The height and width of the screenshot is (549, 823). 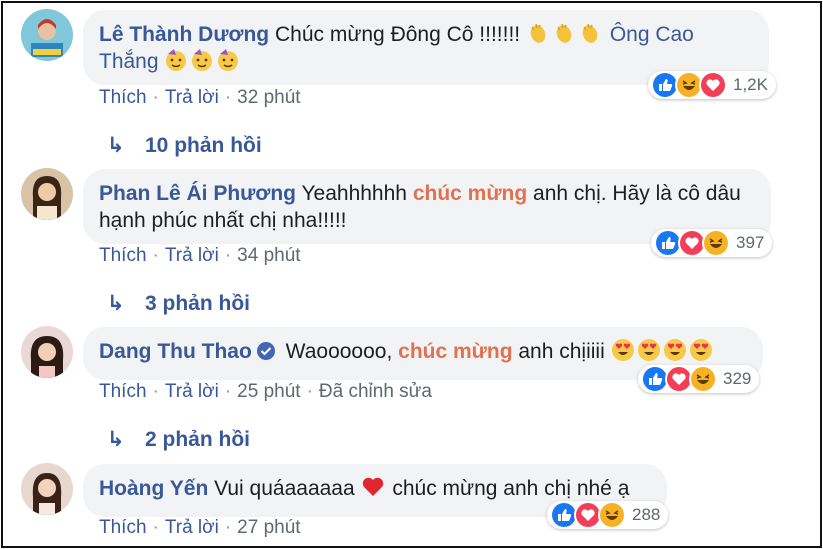 I want to click on comment-actions: Thích · Trả lời · 27 phút, so click(x=200, y=528).